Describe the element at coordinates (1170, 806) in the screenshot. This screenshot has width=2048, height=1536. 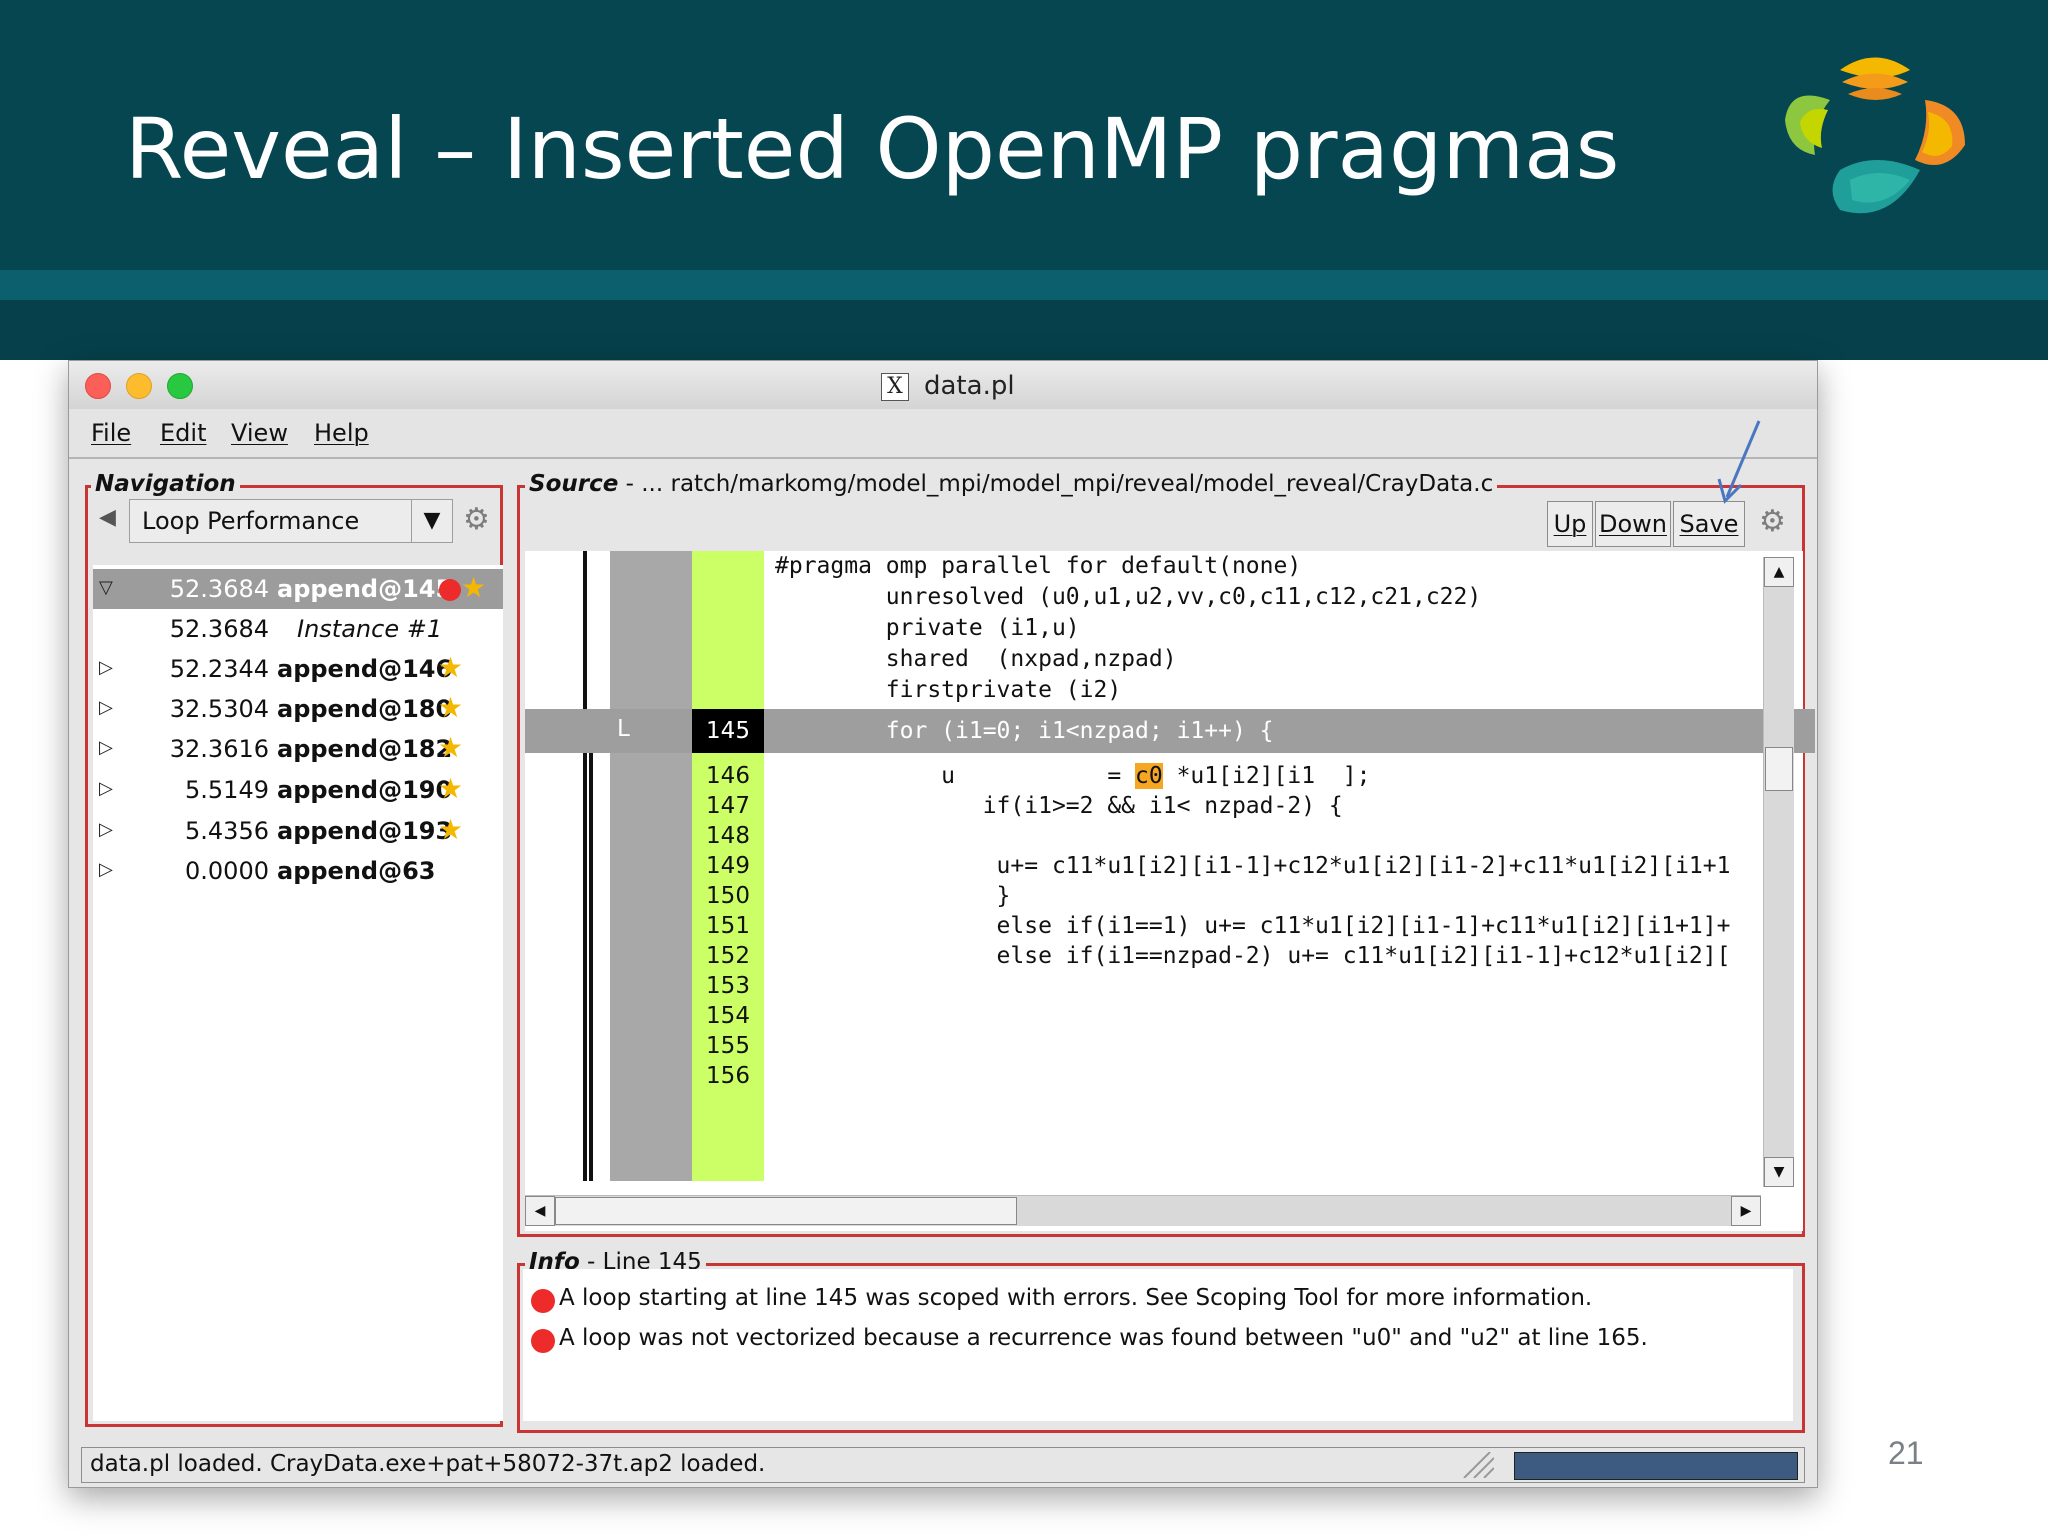
I see `code-line: 147 if(i1>=2 && i1< nzpad-2) {` at that location.